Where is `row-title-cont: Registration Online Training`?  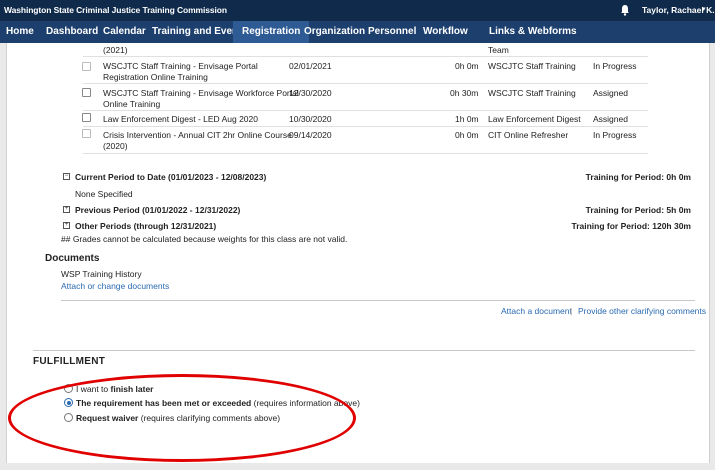 row-title-cont: Registration Online Training is located at coordinates (155, 77).